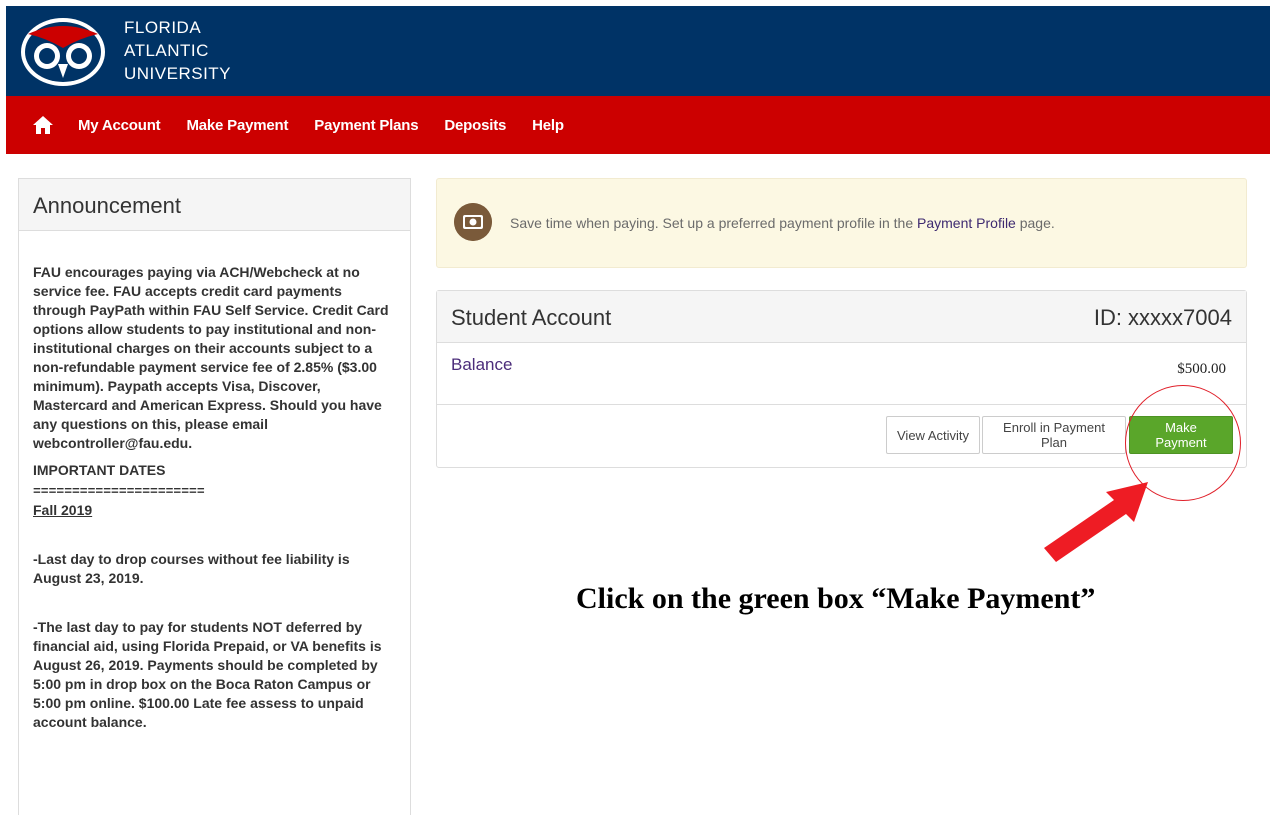  What do you see at coordinates (63, 52) in the screenshot?
I see `owl-logo-icon` at bounding box center [63, 52].